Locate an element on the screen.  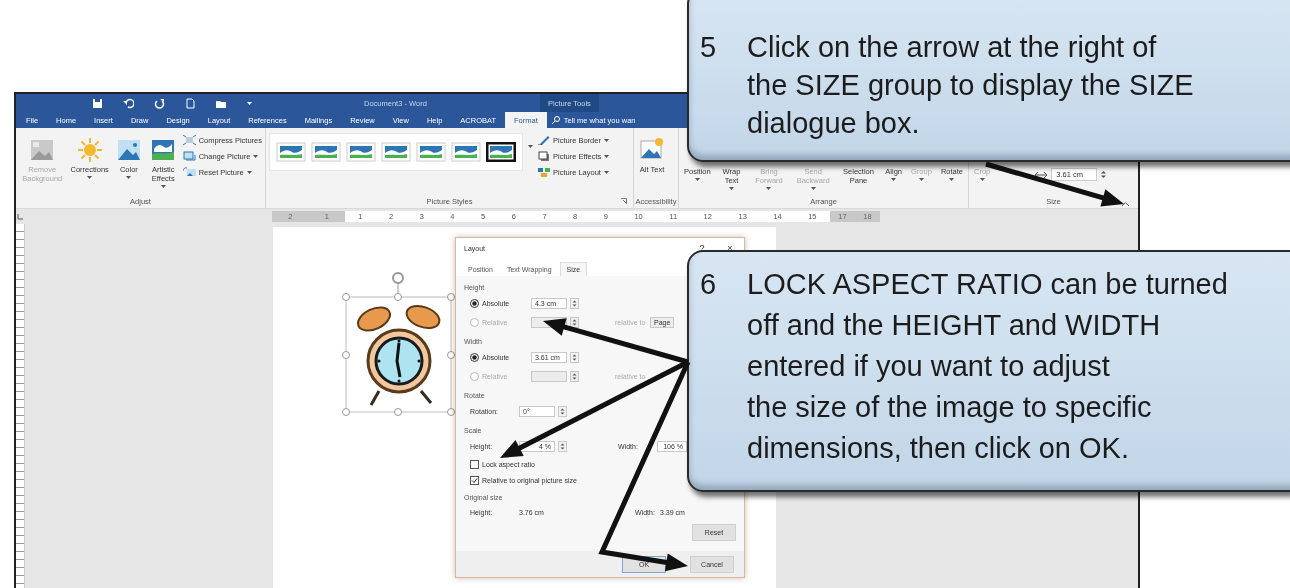
pencil-icon is located at coordinates (544, 140).